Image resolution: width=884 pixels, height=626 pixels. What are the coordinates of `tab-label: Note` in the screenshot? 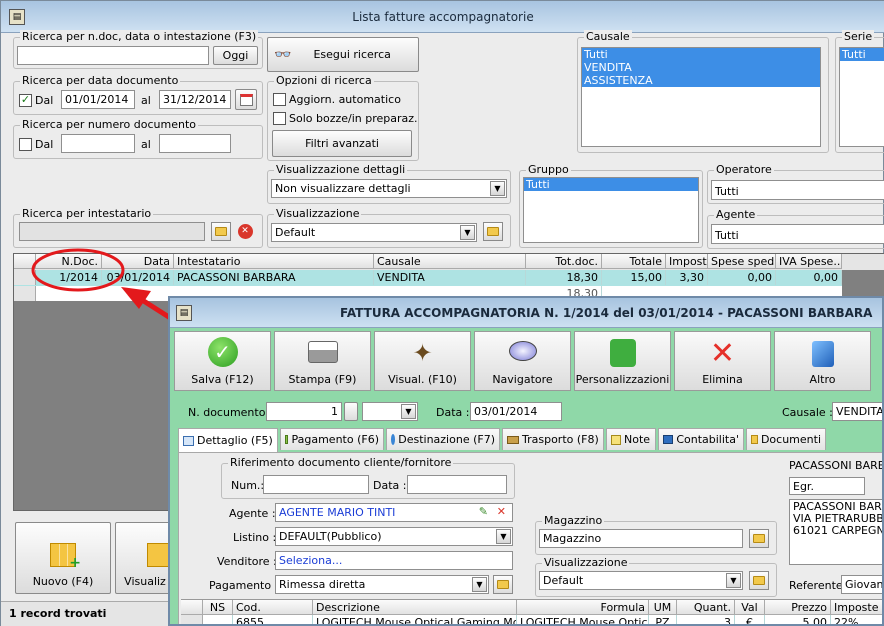 It's located at (637, 439).